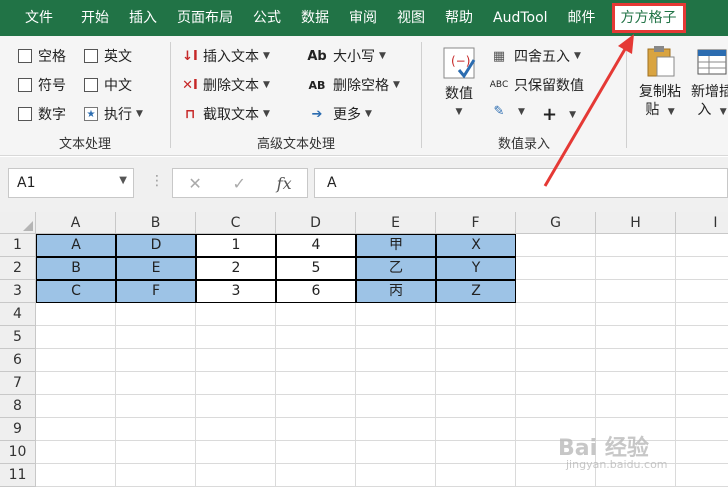  I want to click on row-header: 5, so click(18, 337).